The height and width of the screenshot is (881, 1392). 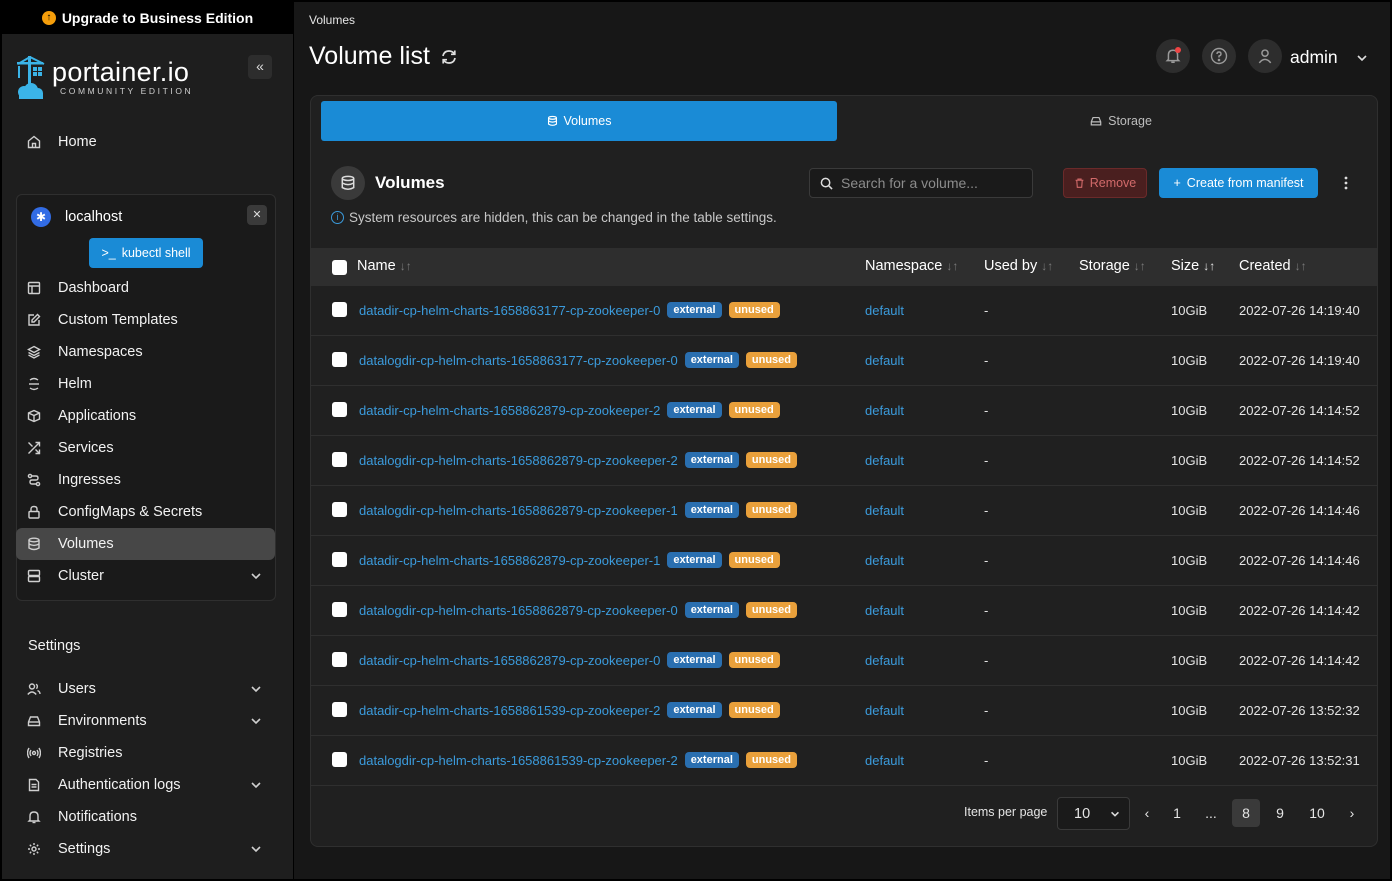 What do you see at coordinates (1352, 813) in the screenshot?
I see `next-page-button: ›` at bounding box center [1352, 813].